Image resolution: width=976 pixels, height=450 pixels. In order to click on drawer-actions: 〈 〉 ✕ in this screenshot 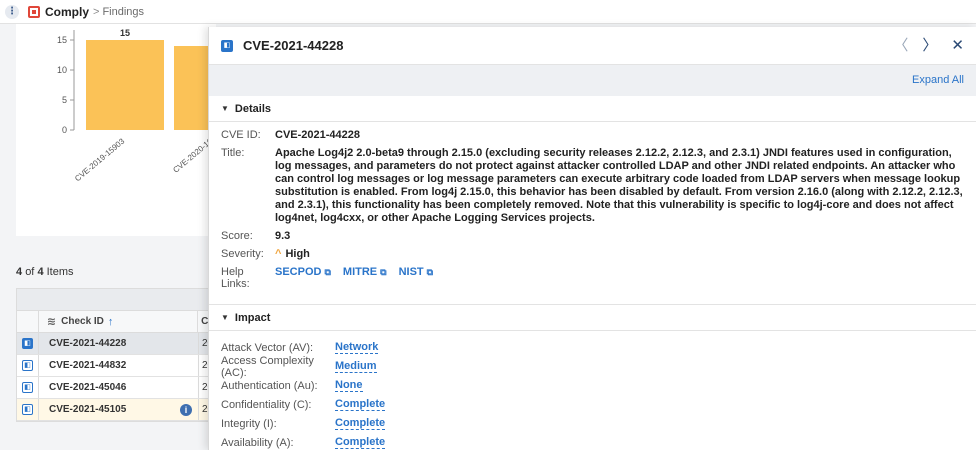, I will do `click(928, 46)`.